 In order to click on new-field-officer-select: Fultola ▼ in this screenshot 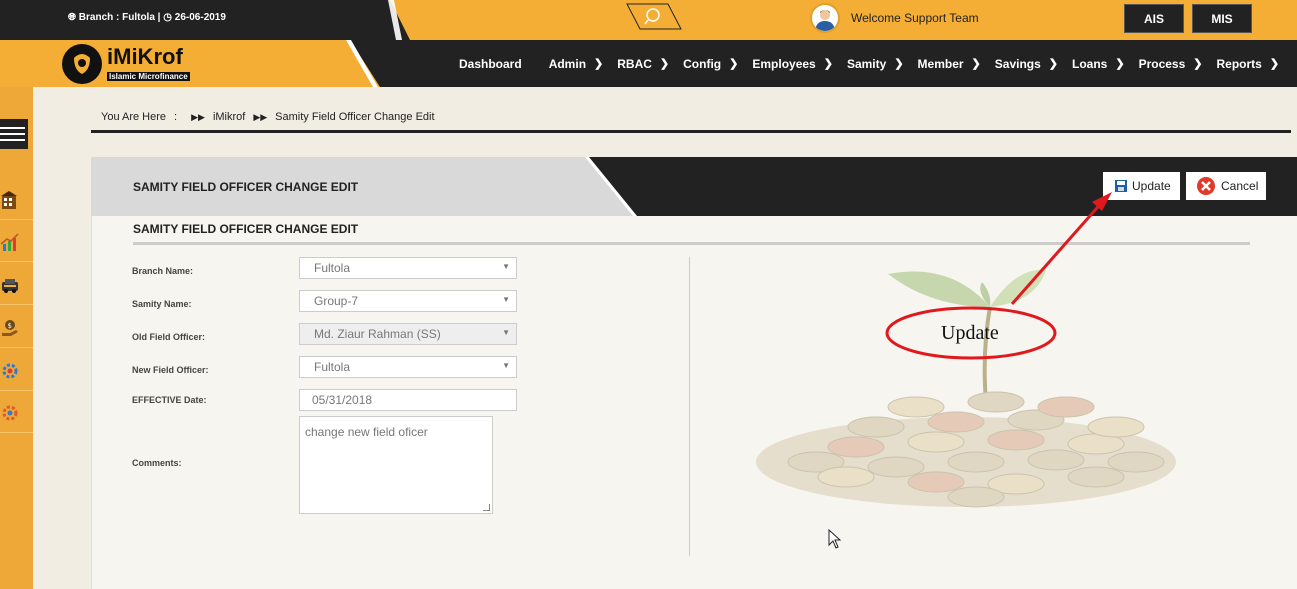, I will do `click(408, 367)`.